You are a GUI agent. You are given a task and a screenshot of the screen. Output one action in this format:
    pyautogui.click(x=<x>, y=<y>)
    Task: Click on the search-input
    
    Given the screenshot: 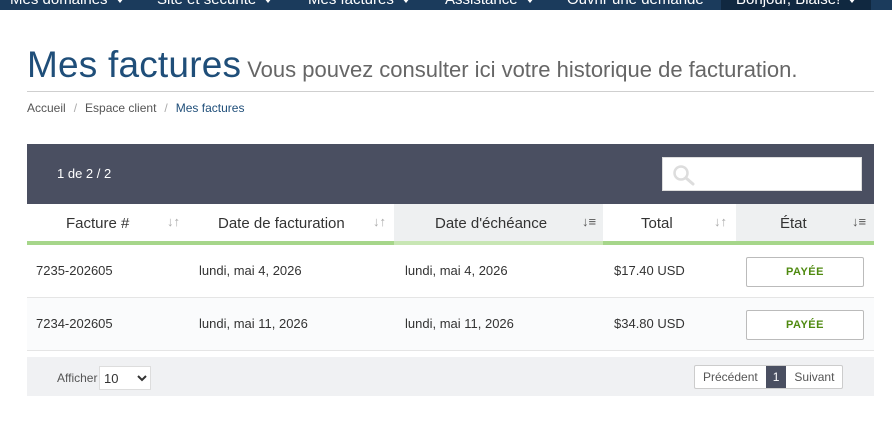 What is the action you would take?
    pyautogui.click(x=776, y=174)
    